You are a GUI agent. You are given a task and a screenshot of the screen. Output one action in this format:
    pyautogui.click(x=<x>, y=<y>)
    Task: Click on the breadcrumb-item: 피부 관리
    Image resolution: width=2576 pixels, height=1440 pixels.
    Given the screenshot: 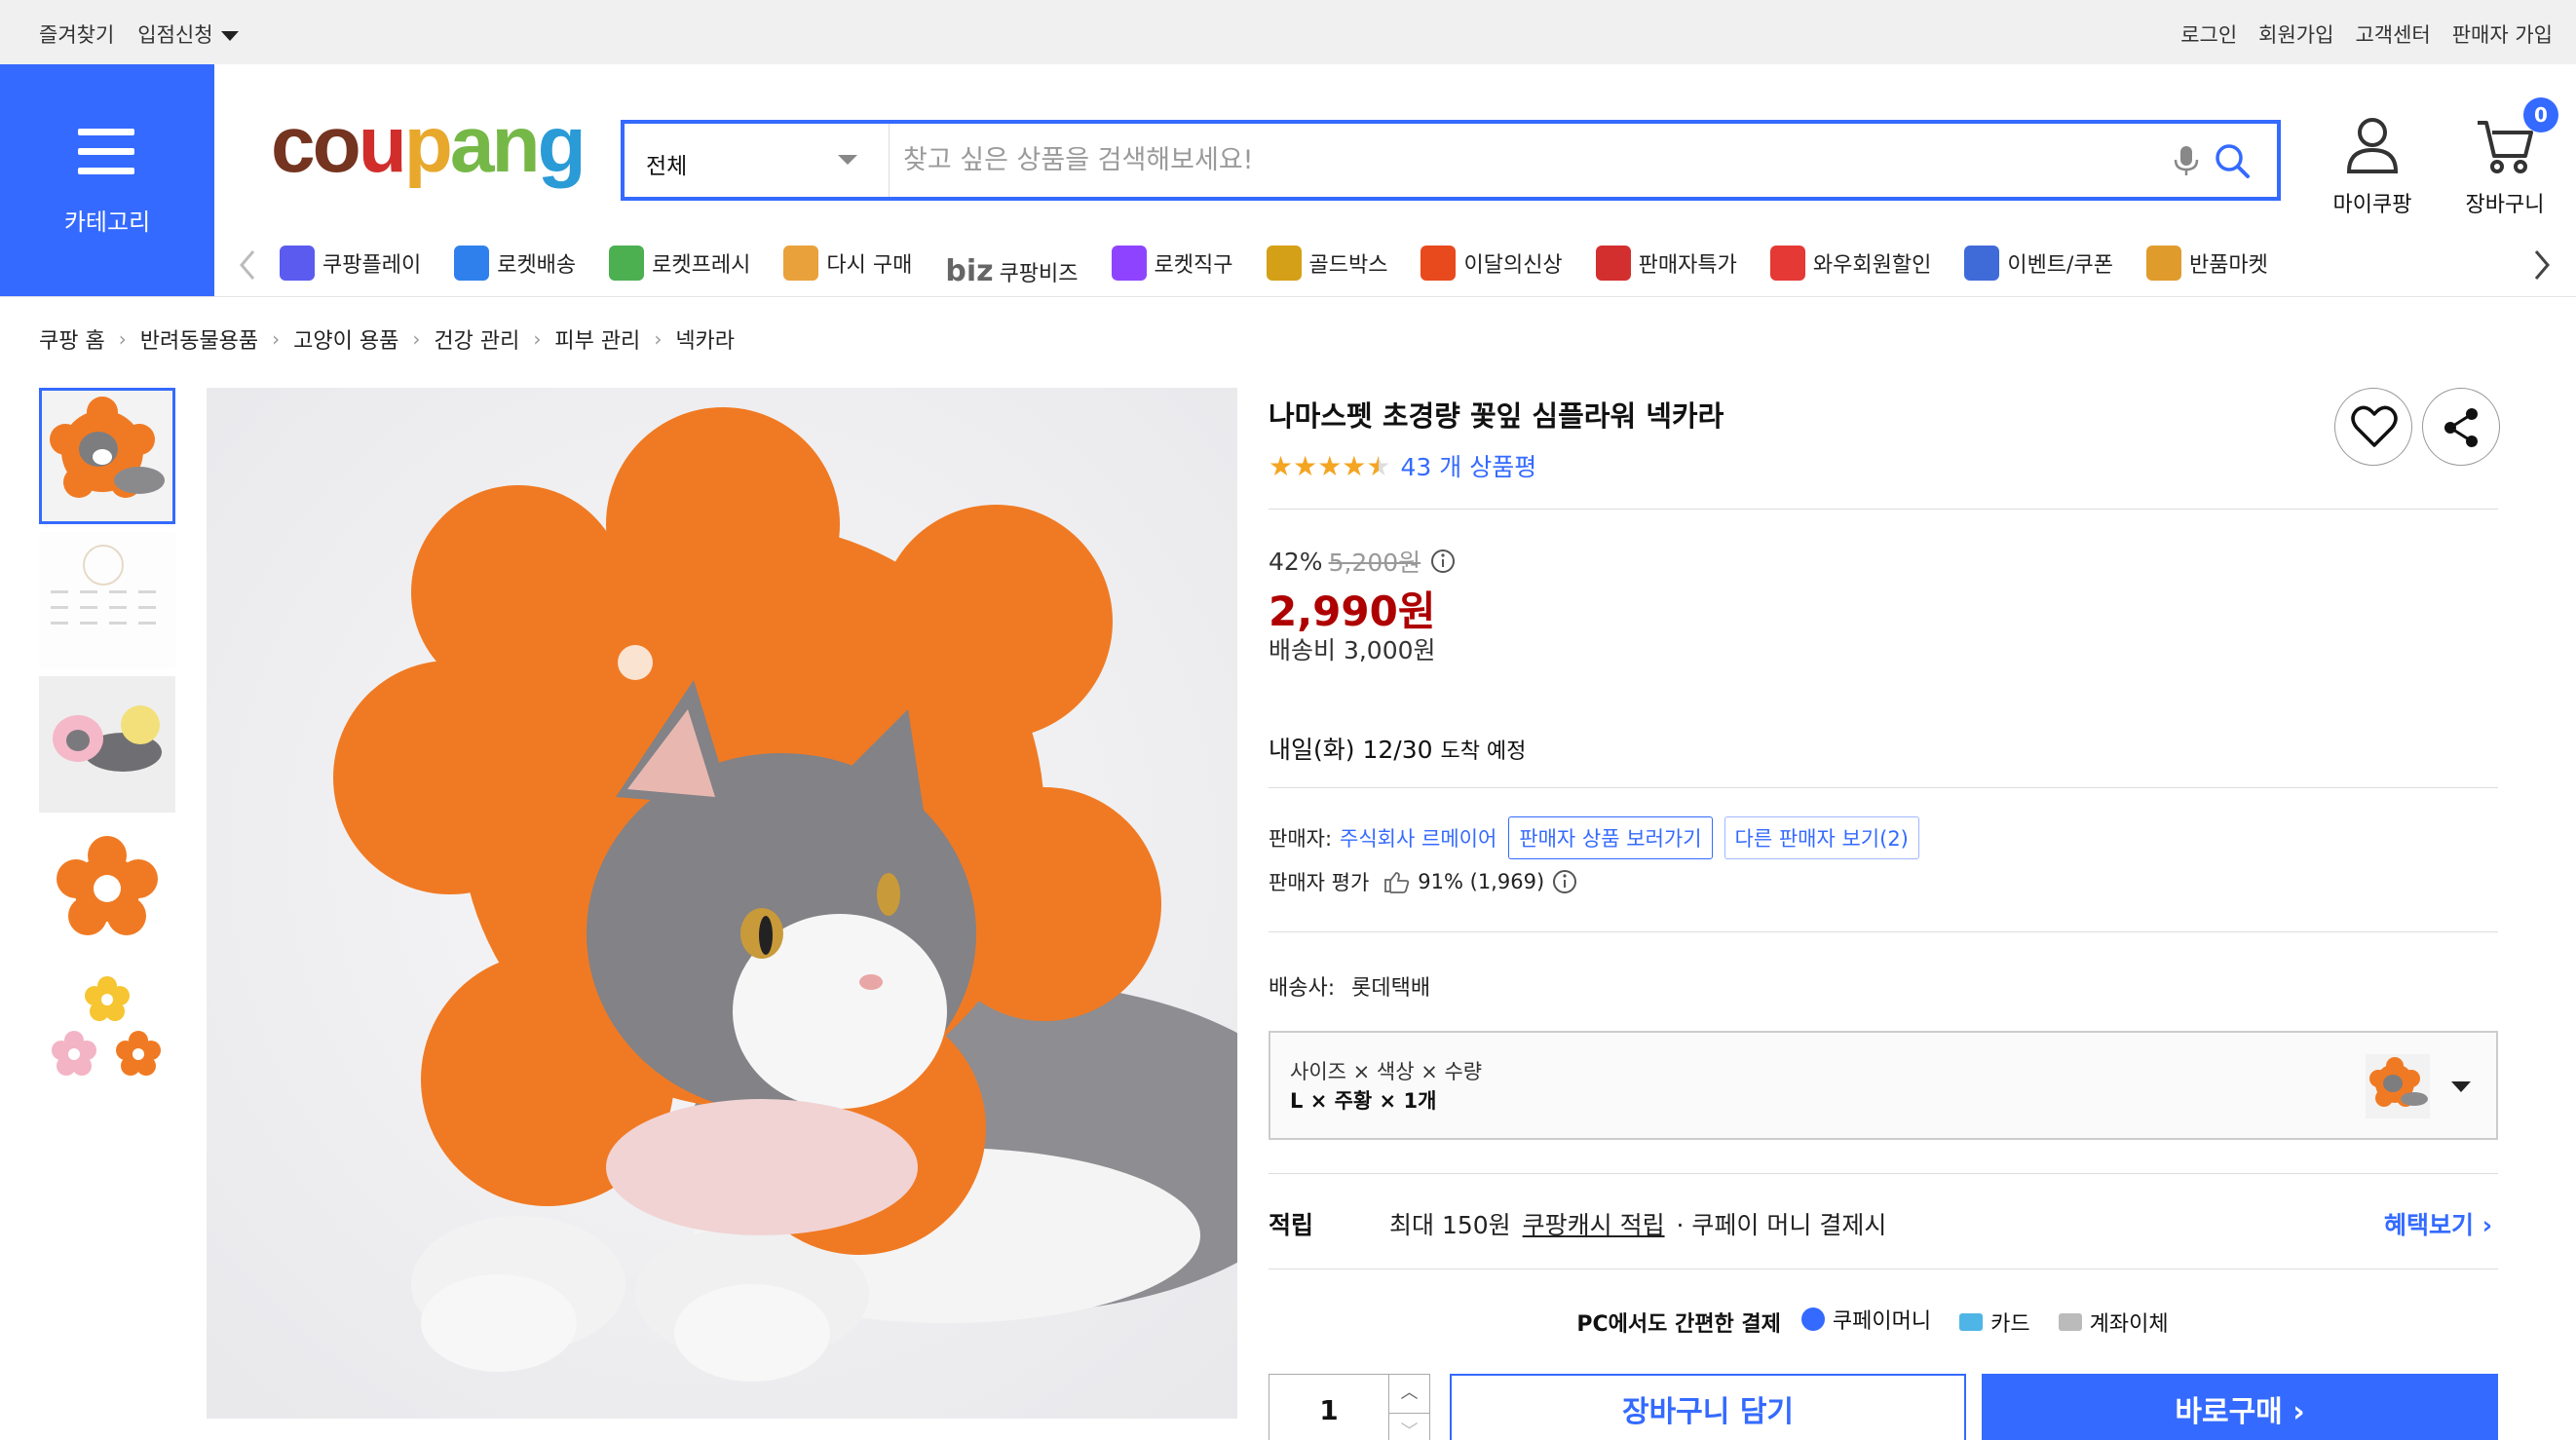 What is the action you would take?
    pyautogui.click(x=597, y=339)
    